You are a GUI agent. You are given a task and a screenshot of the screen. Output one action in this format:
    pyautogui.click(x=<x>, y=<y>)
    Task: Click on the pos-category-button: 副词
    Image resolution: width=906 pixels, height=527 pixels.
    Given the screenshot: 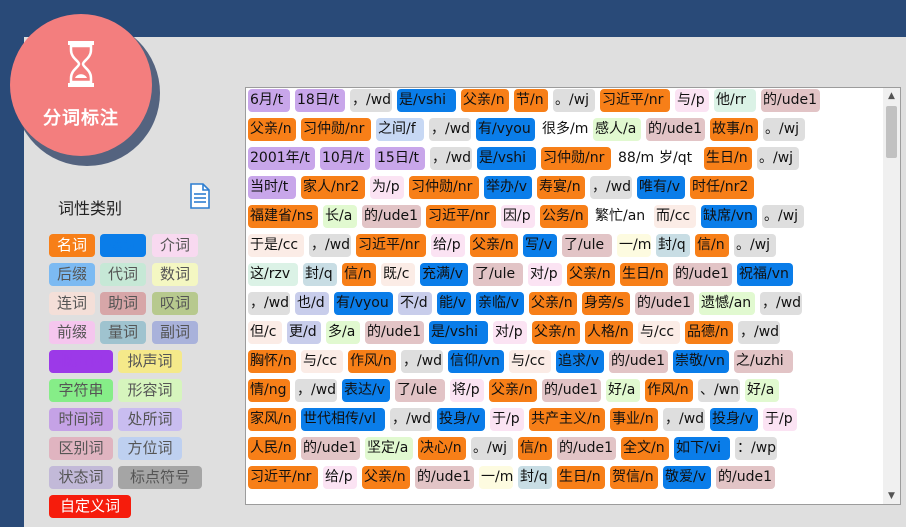 What is the action you would take?
    pyautogui.click(x=175, y=332)
    